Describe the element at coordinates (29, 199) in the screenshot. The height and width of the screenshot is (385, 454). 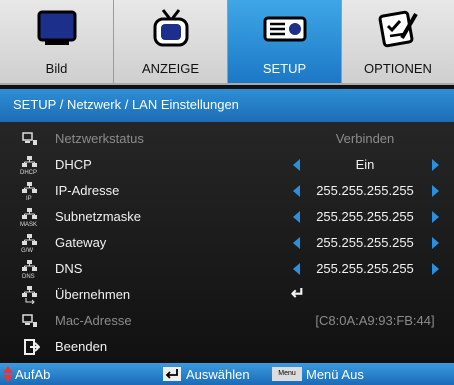
I see `icon-tag: IP` at that location.